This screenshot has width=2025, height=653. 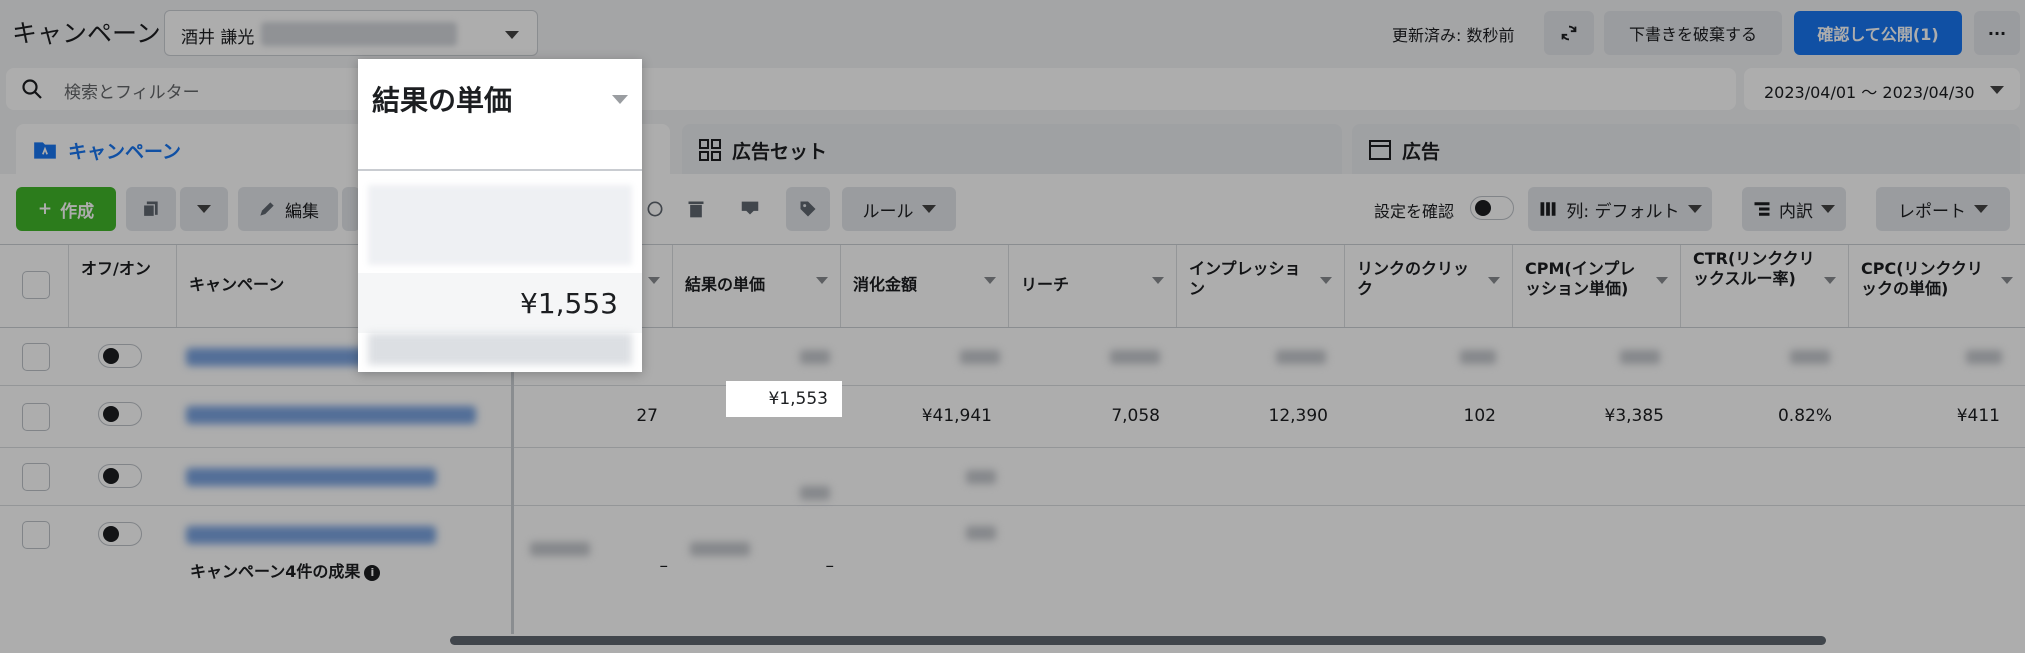 I want to click on zoom-callout: 結果の単価 ¥1,553, so click(x=500, y=215).